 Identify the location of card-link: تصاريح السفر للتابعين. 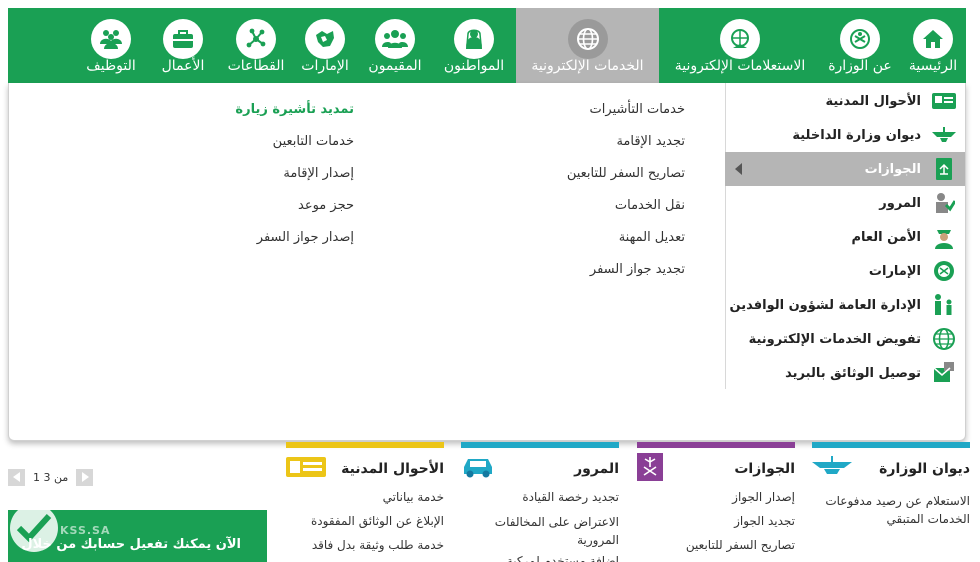
(716, 545).